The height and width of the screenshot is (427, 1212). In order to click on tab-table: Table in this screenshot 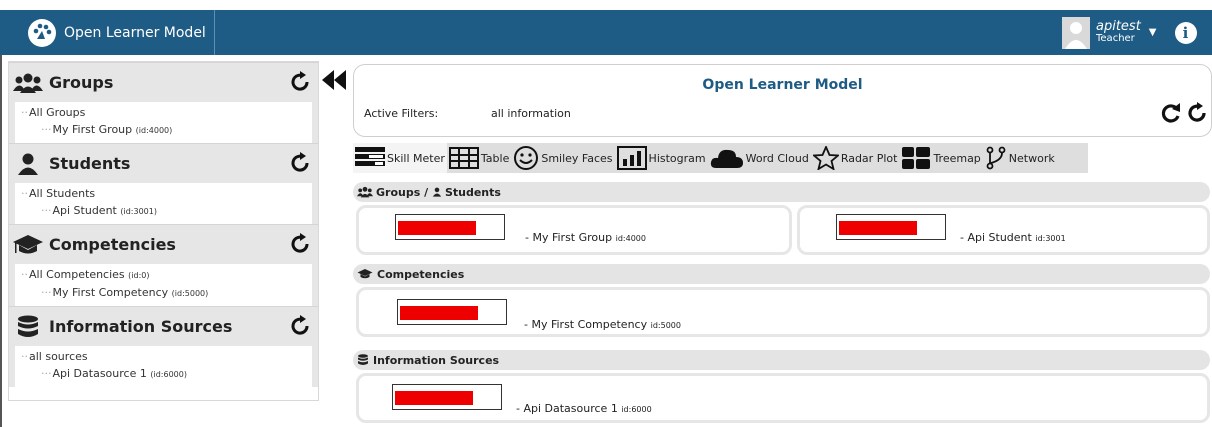, I will do `click(479, 158)`.